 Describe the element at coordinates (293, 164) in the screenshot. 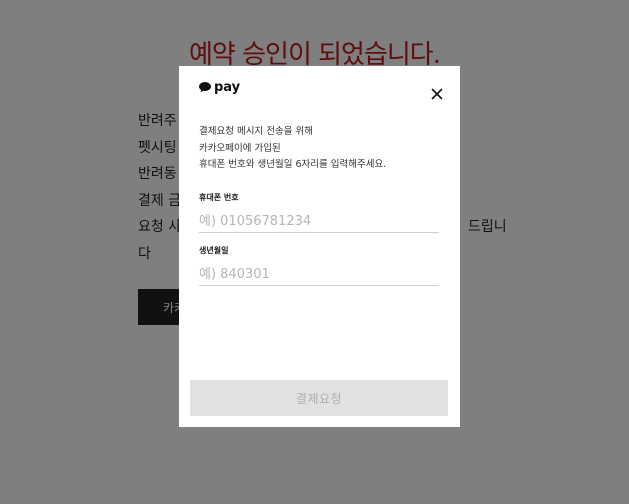

I see `description-line: 휴대폰 번호와 생년월일 6자리를 입력해주세요.` at that location.